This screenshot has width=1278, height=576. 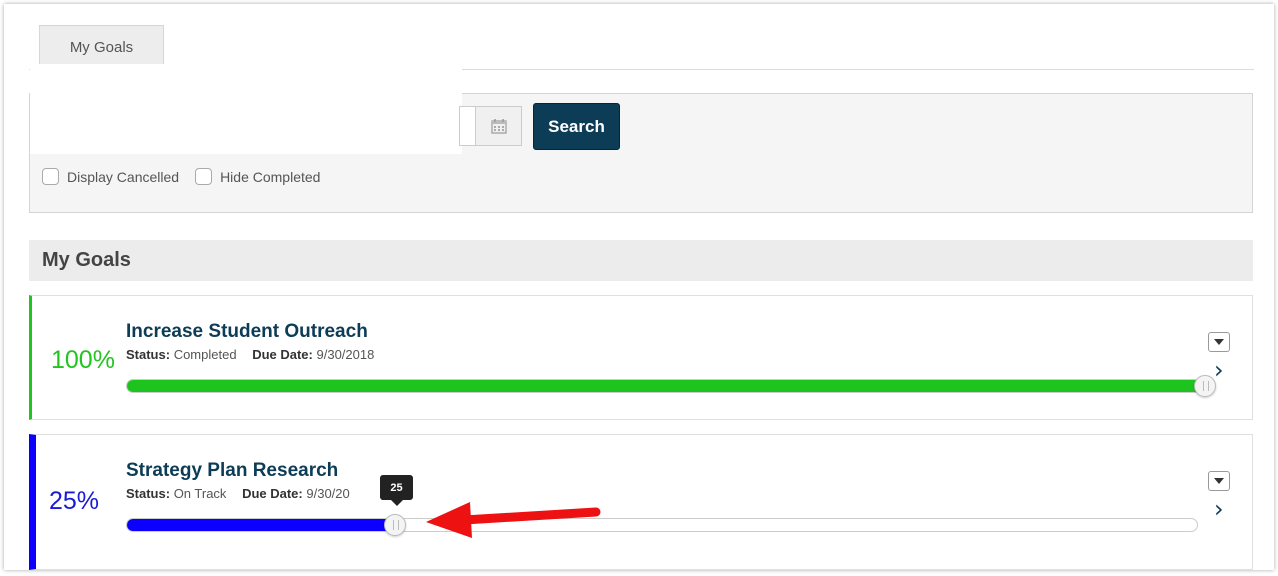 I want to click on tab-my-goals: My Goals, so click(x=101, y=47).